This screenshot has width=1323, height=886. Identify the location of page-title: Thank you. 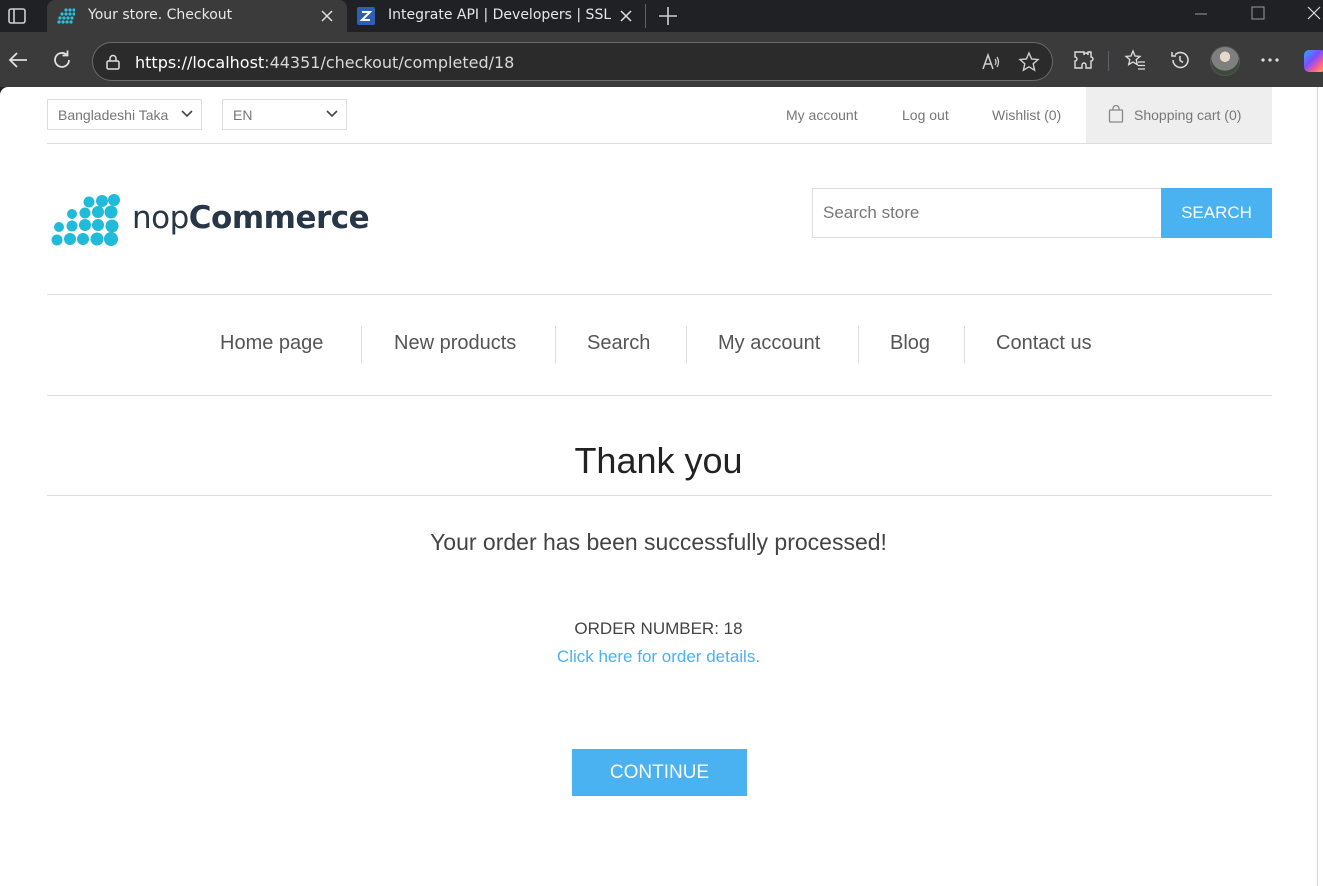
(658, 460).